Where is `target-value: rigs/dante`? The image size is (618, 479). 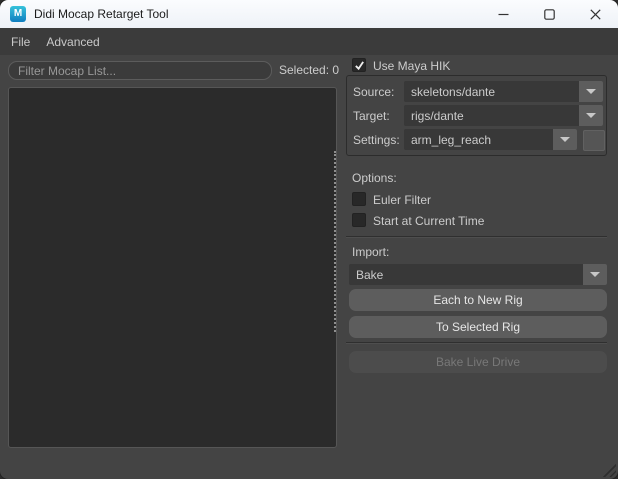
target-value: rigs/dante is located at coordinates (437, 115).